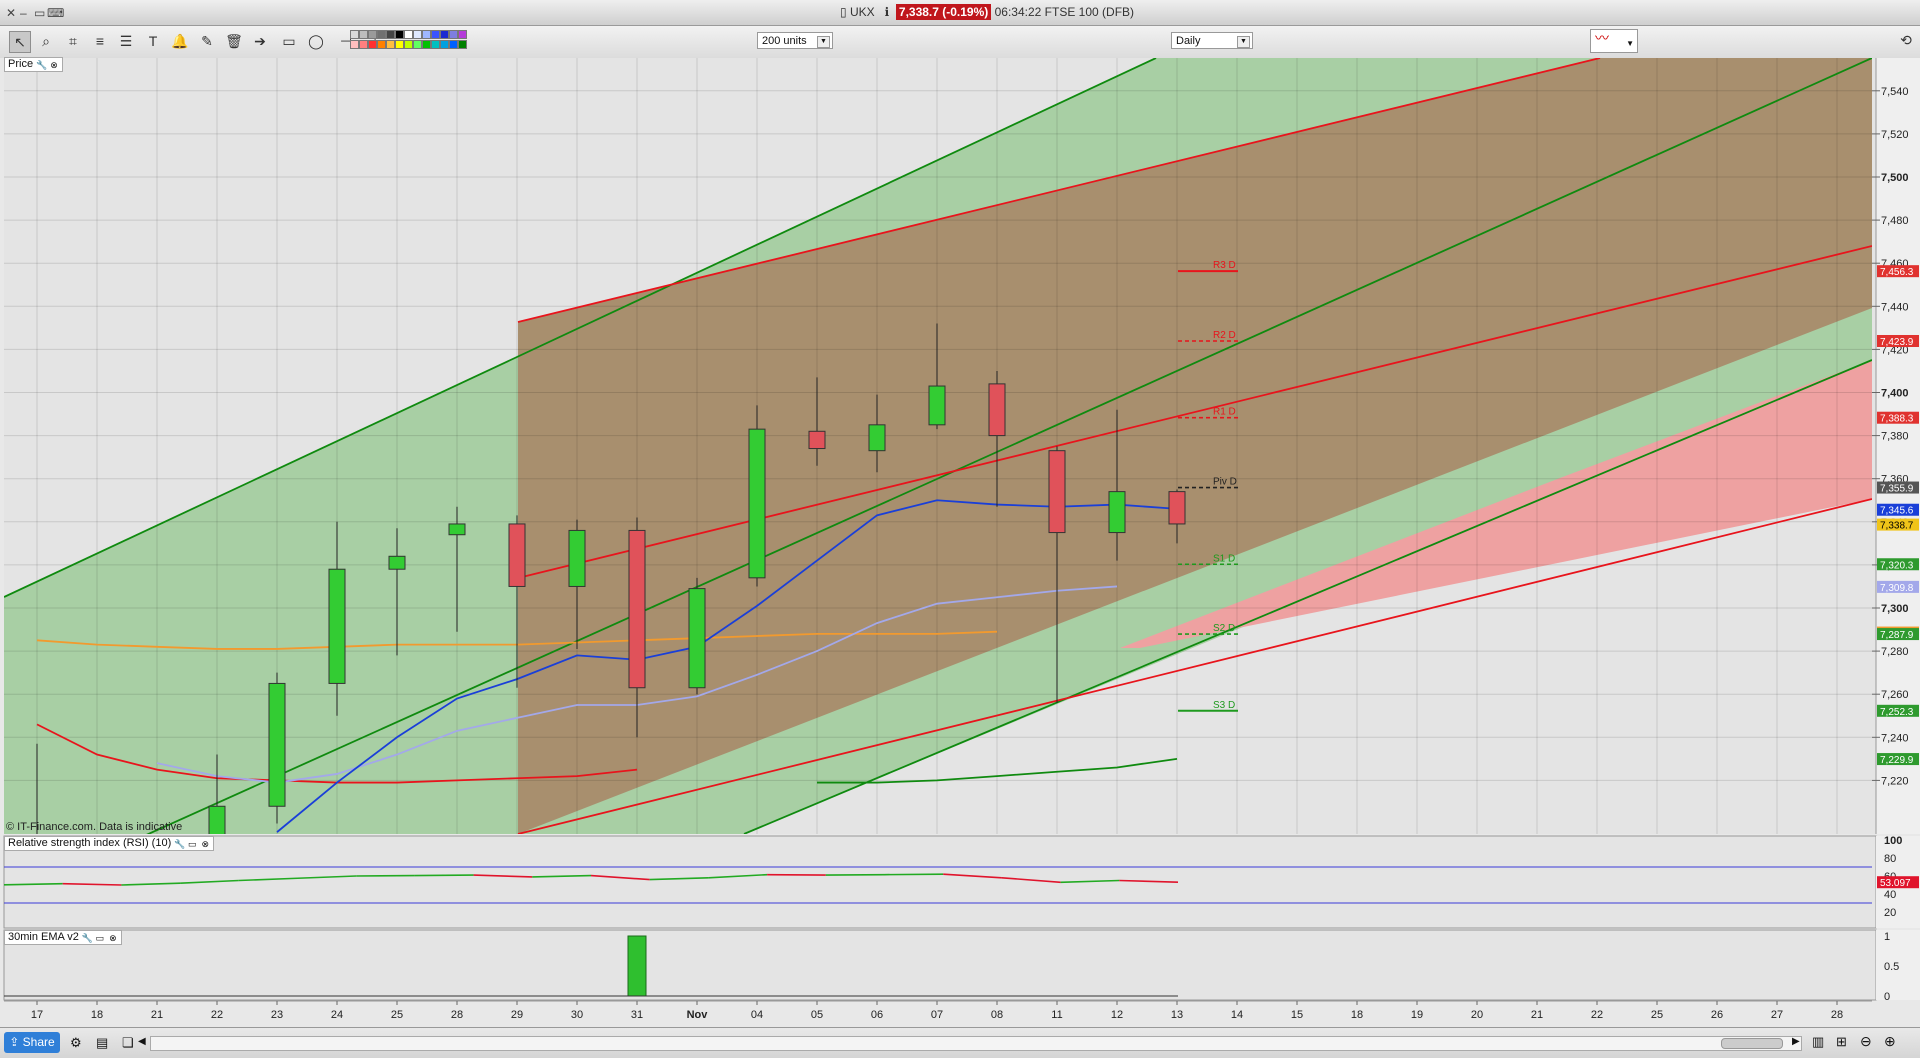  I want to click on indicator-menu-button: 〰▼, so click(1614, 41).